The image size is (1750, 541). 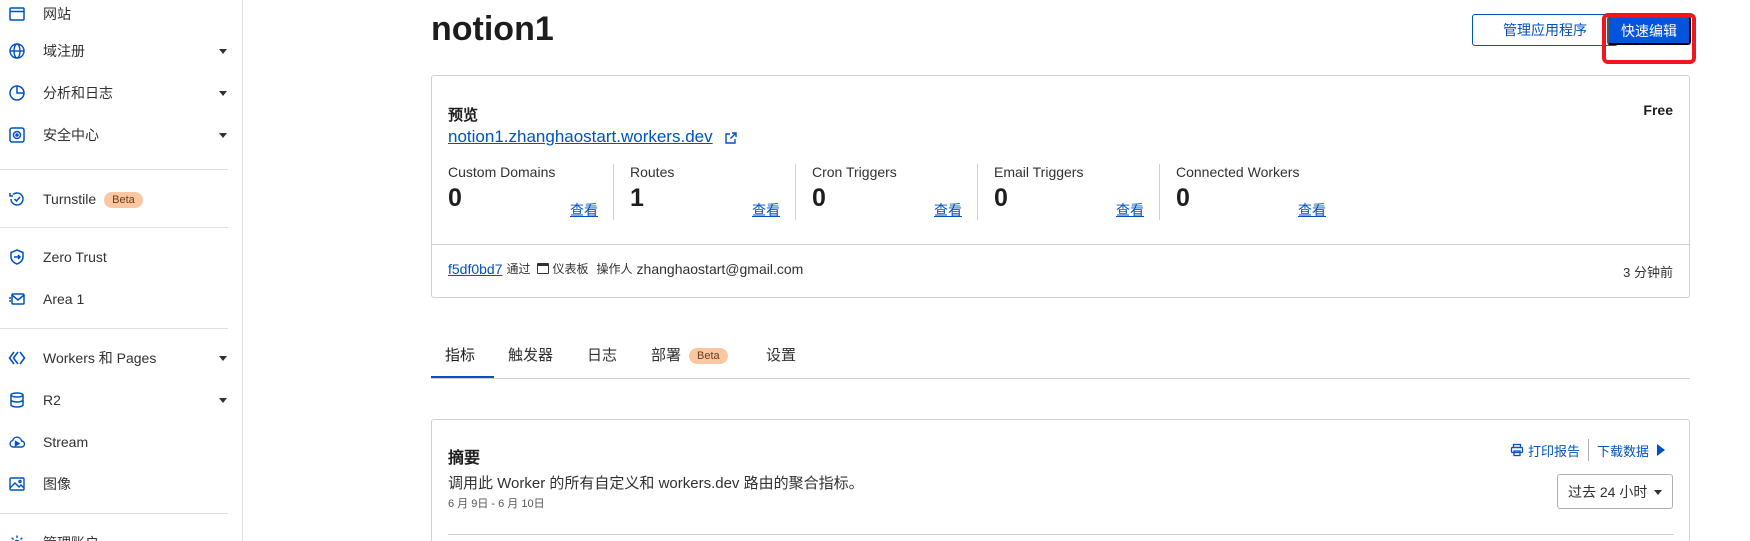 What do you see at coordinates (64, 299) in the screenshot?
I see `sidebar-item-label: Area 1` at bounding box center [64, 299].